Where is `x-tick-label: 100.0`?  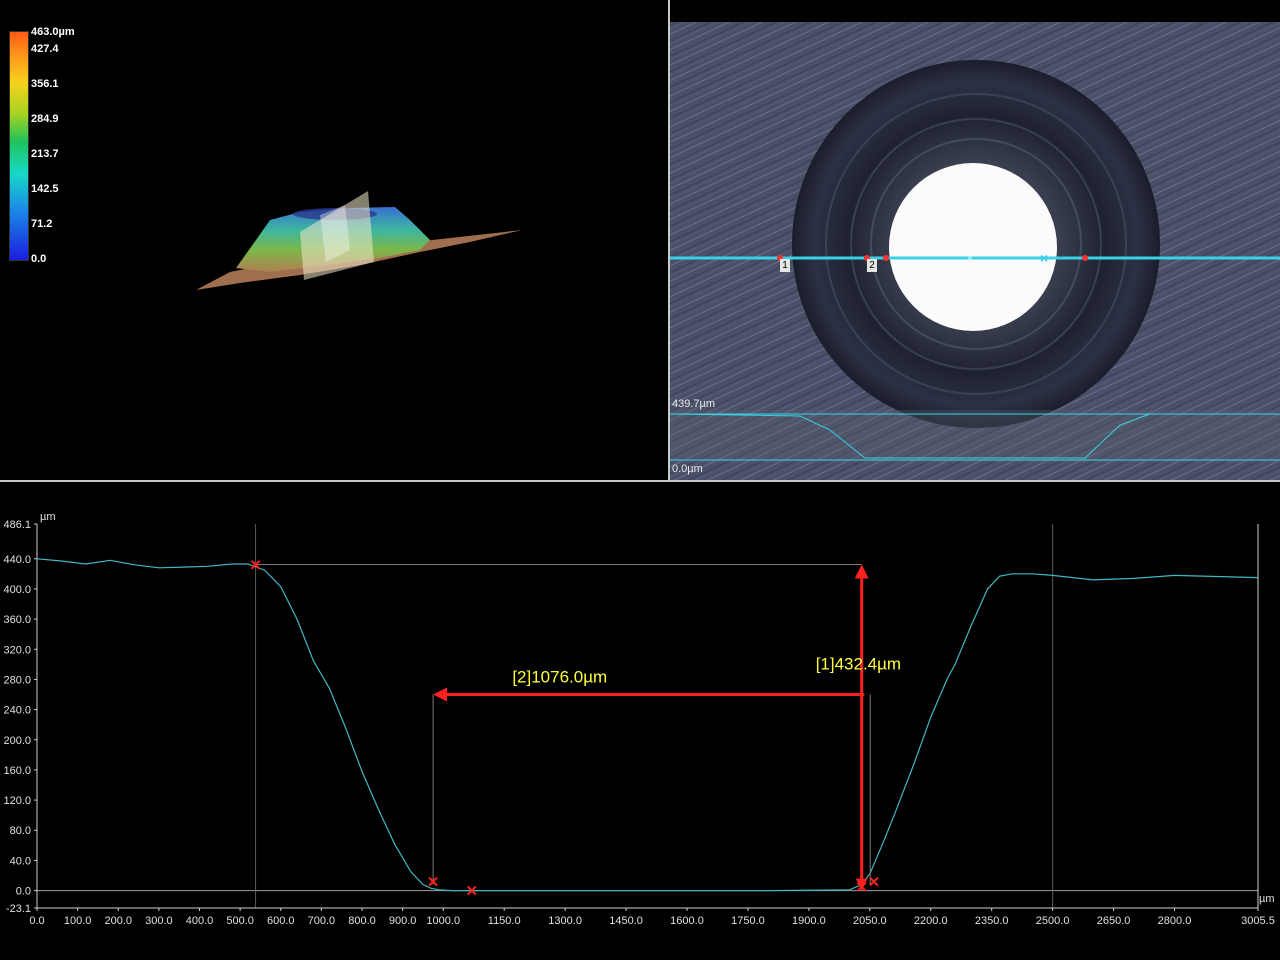
x-tick-label: 100.0 is located at coordinates (78, 921).